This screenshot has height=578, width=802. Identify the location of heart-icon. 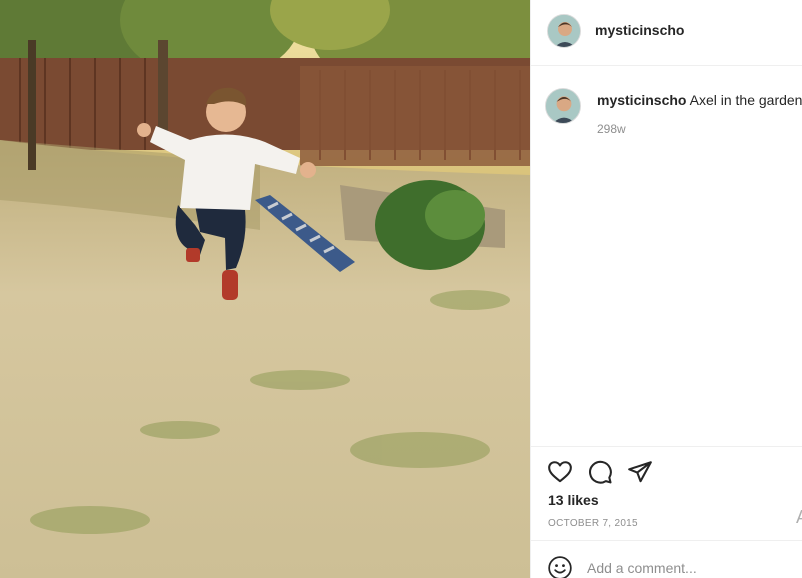
(560, 472).